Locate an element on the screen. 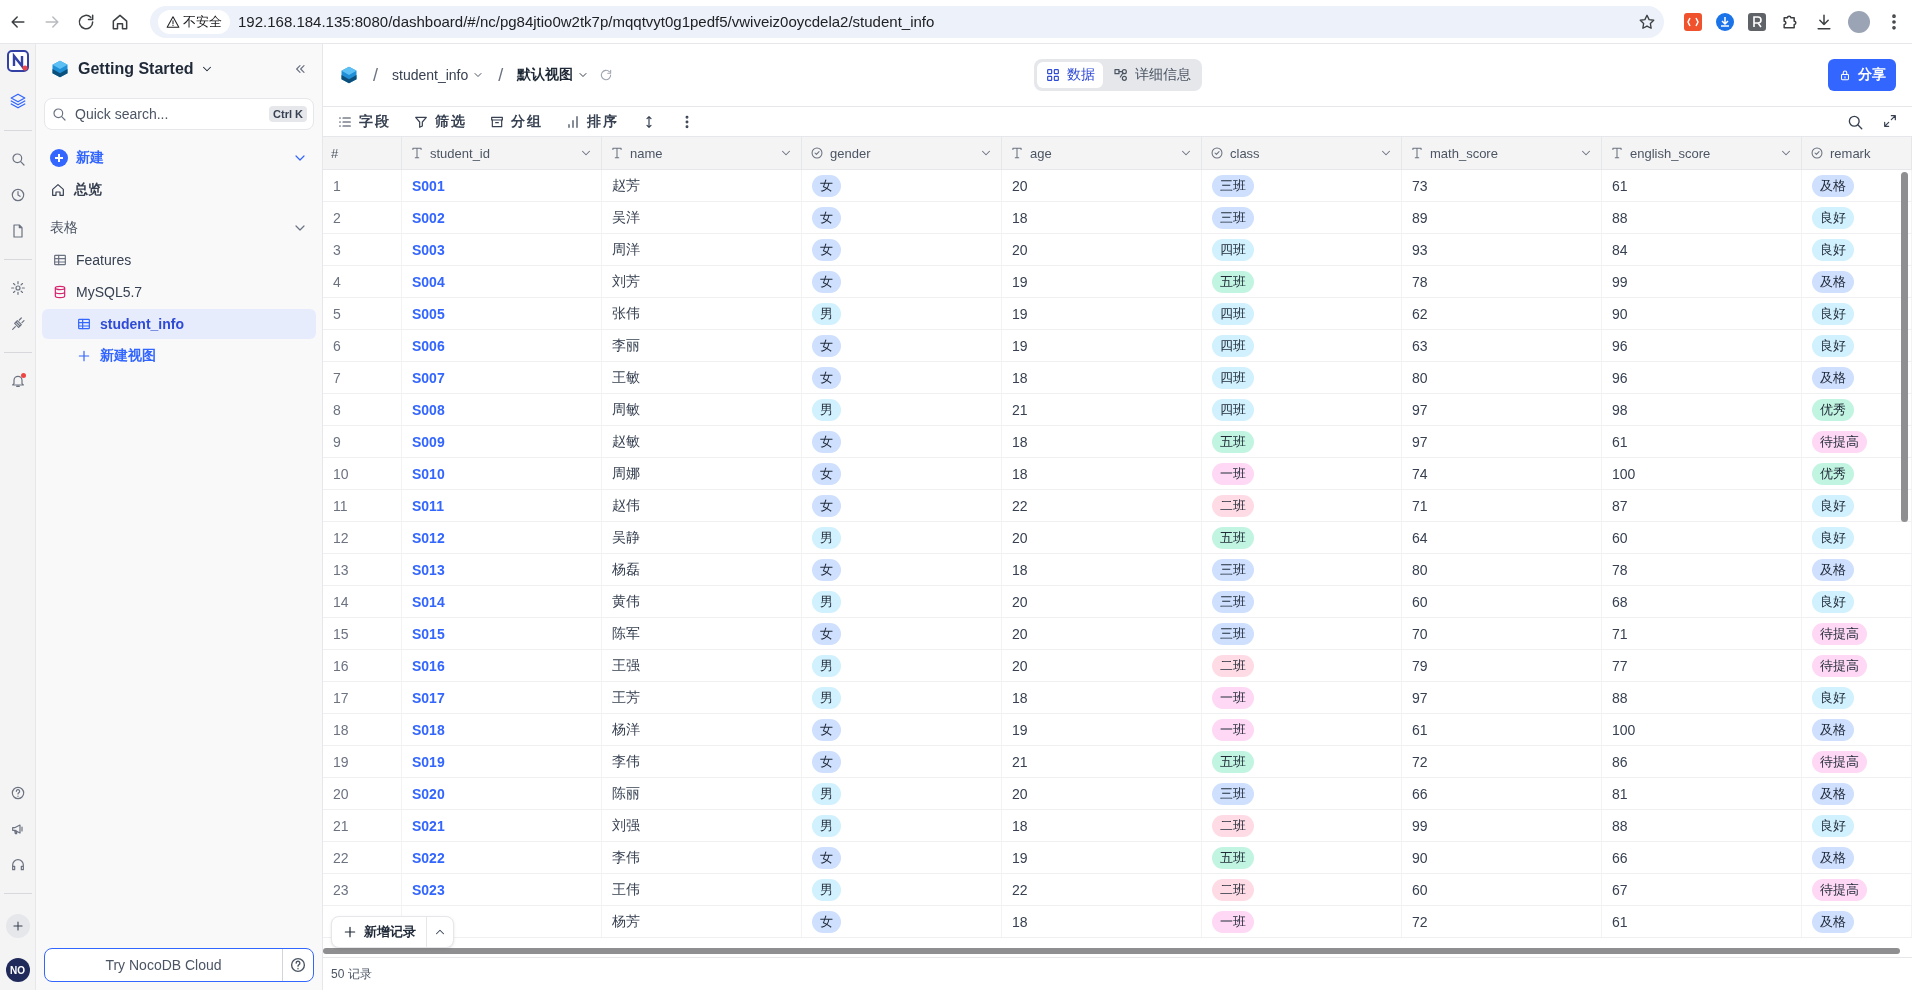  section-label: 表格 is located at coordinates (64, 228).